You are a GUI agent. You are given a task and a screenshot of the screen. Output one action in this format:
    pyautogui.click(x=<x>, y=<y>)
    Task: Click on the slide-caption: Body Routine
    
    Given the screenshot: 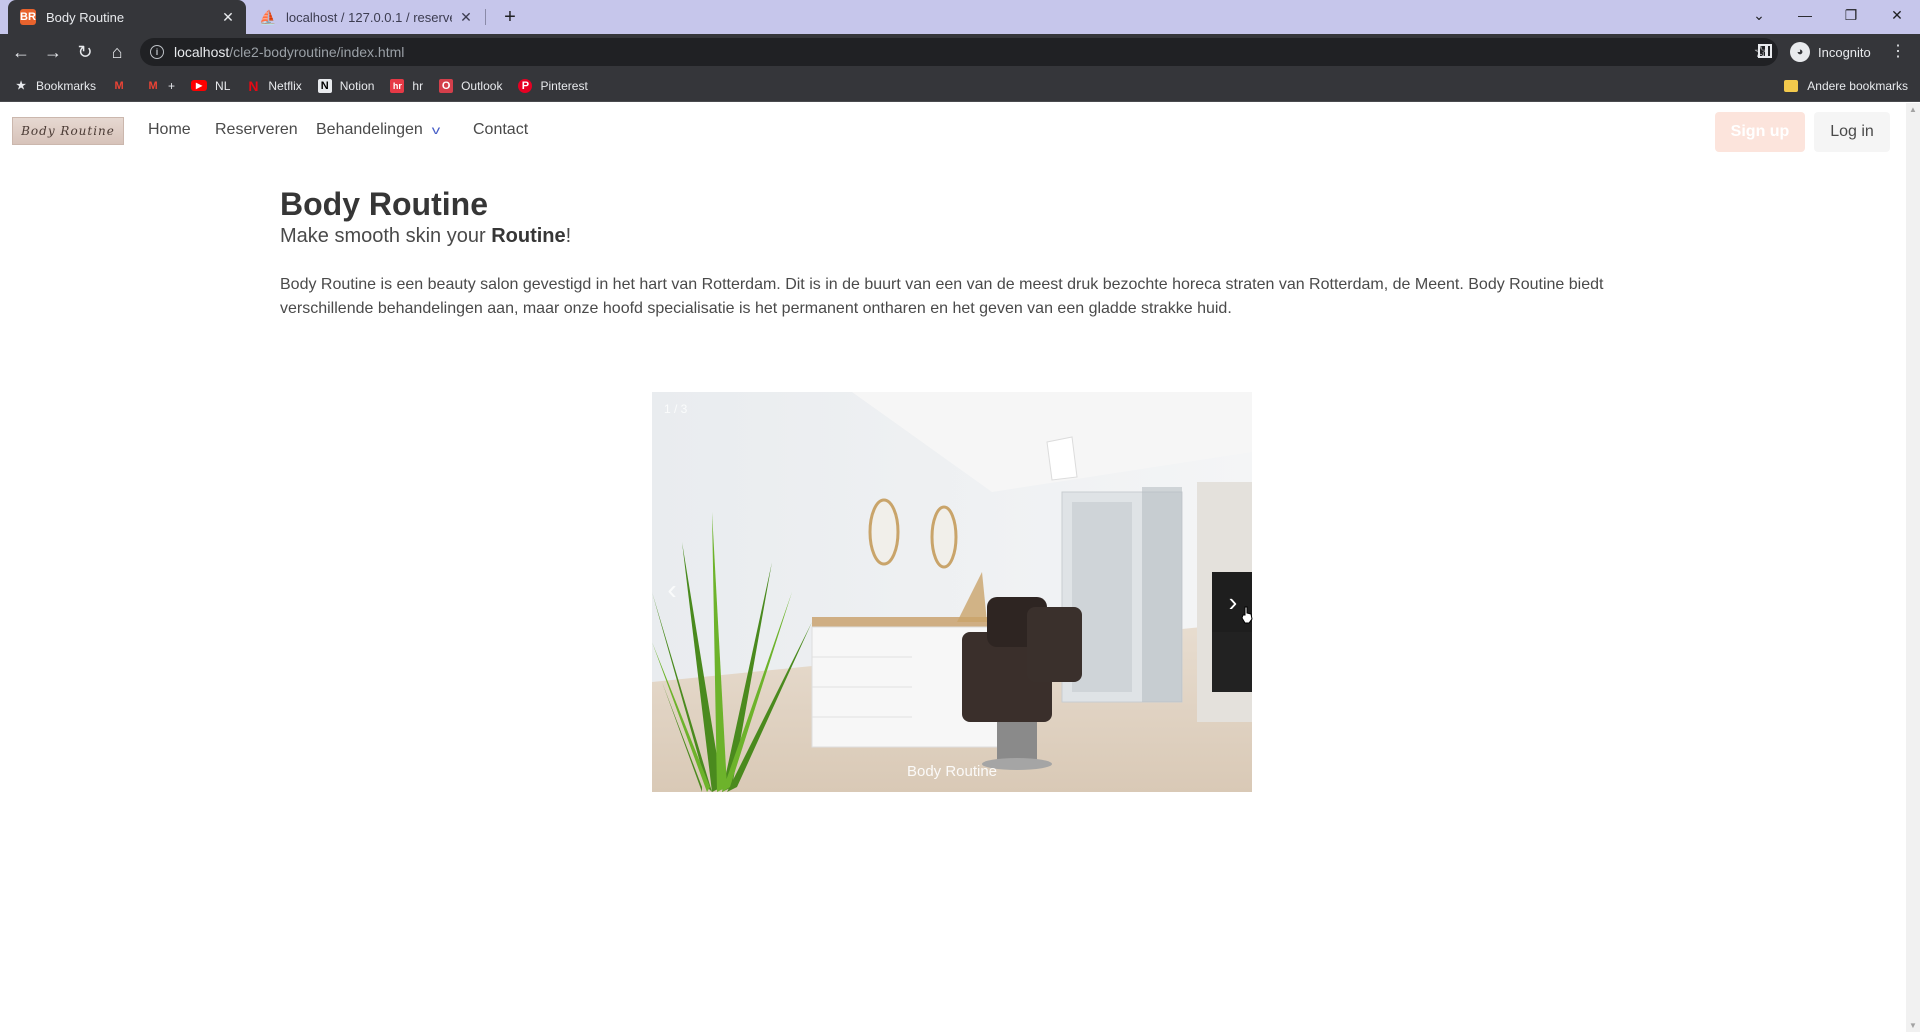 What is the action you would take?
    pyautogui.click(x=952, y=771)
    